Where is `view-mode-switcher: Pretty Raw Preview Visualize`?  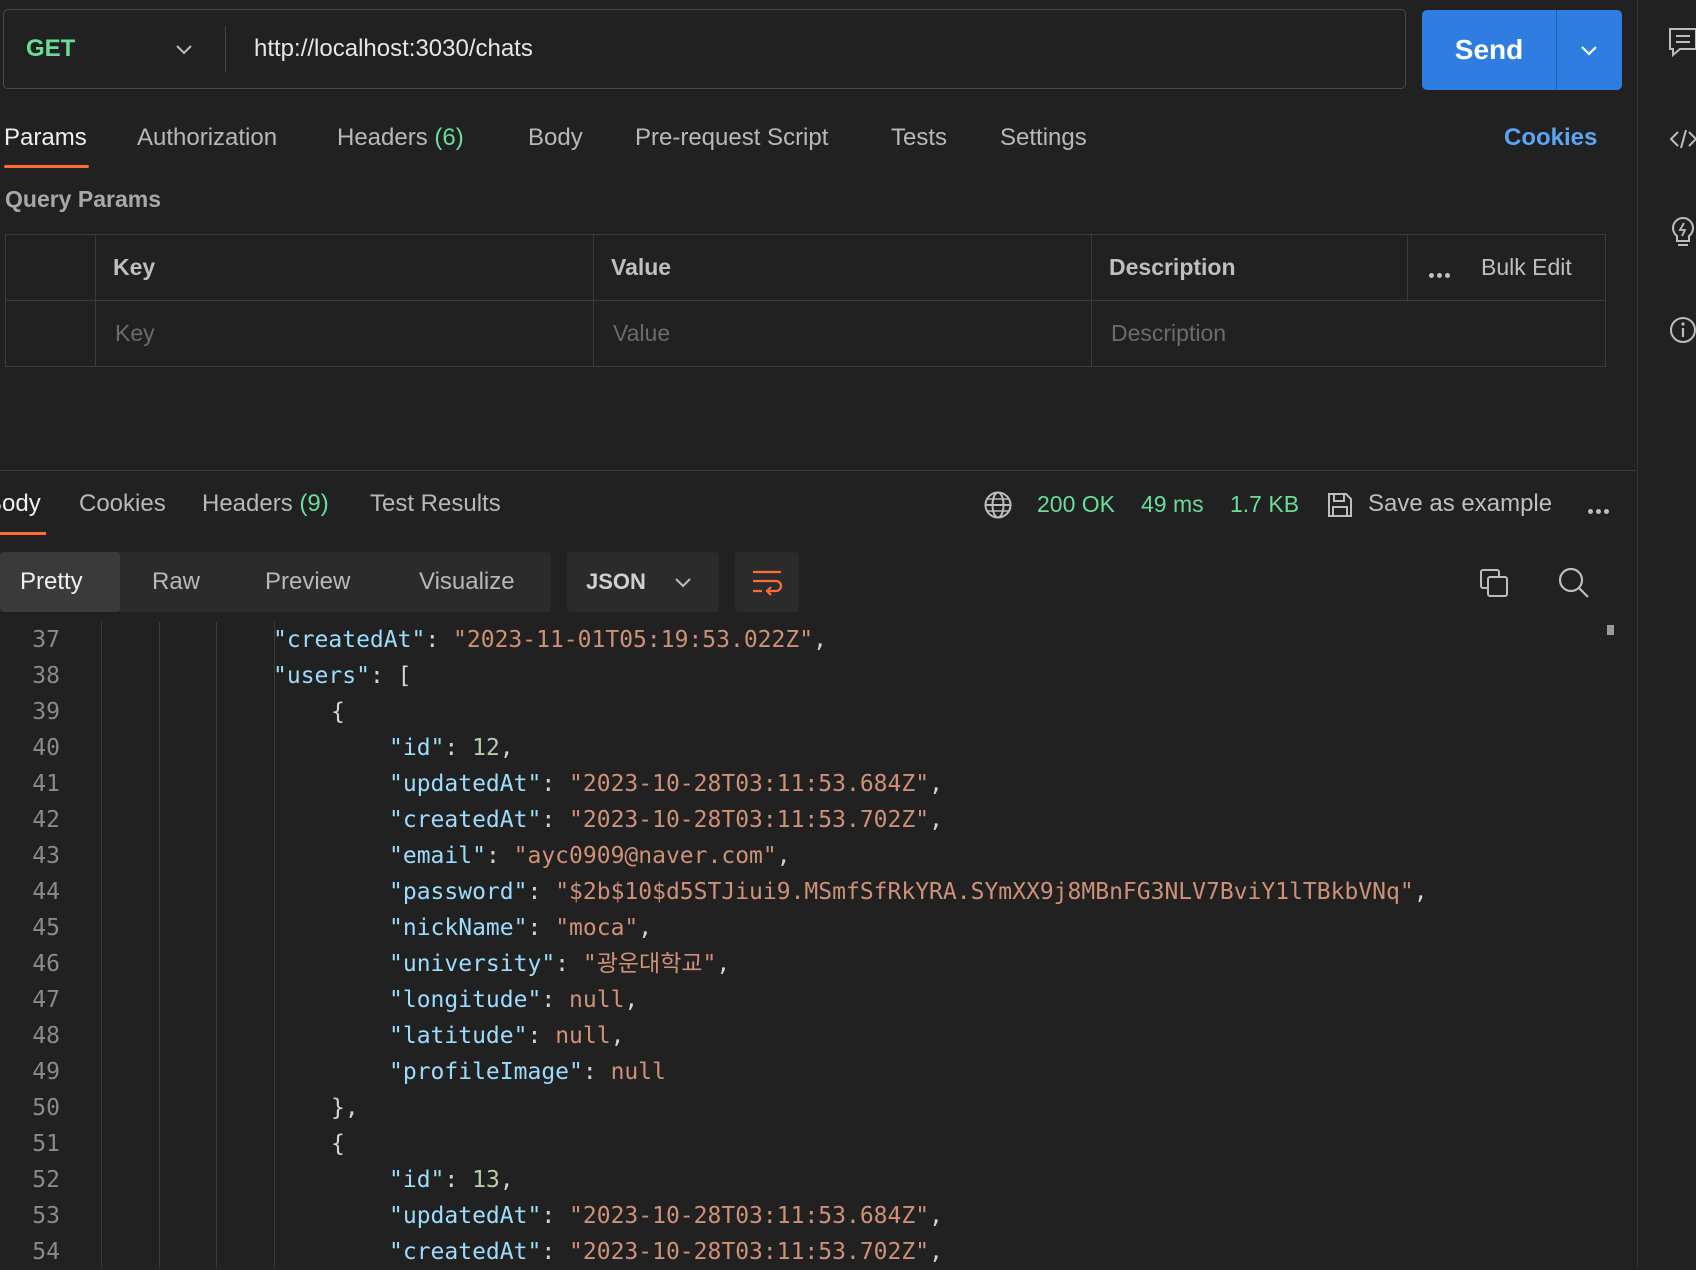 view-mode-switcher: Pretty Raw Preview Visualize is located at coordinates (275, 582).